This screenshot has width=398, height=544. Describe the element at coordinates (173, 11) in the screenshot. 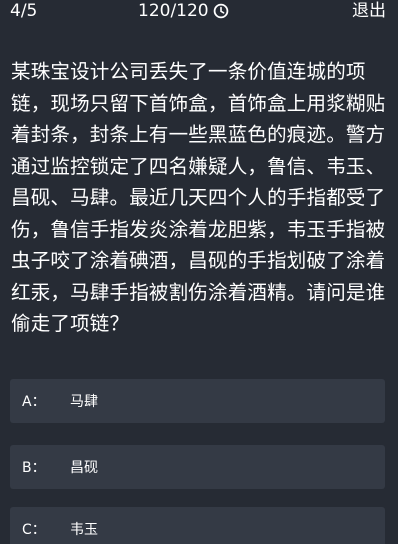

I see `timer-text: 120/120` at that location.